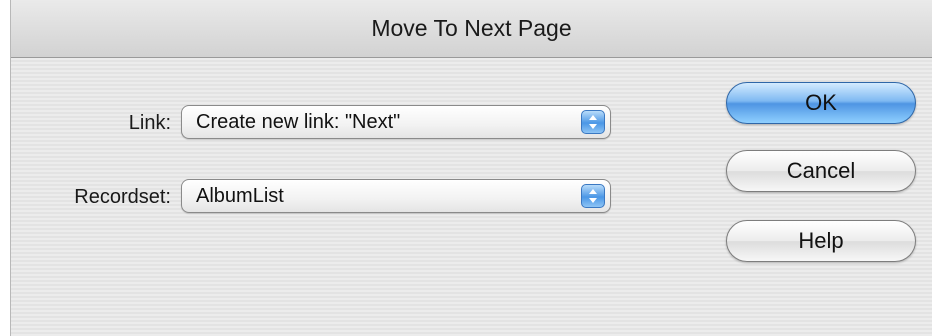 This screenshot has height=336, width=934. I want to click on help-button: Help, so click(821, 241).